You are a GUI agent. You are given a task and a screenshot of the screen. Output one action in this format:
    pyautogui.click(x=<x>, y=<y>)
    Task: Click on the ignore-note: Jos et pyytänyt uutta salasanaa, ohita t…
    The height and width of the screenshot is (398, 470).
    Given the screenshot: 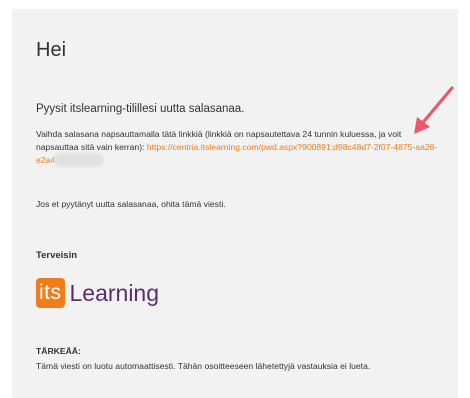 What is the action you would take?
    pyautogui.click(x=131, y=204)
    